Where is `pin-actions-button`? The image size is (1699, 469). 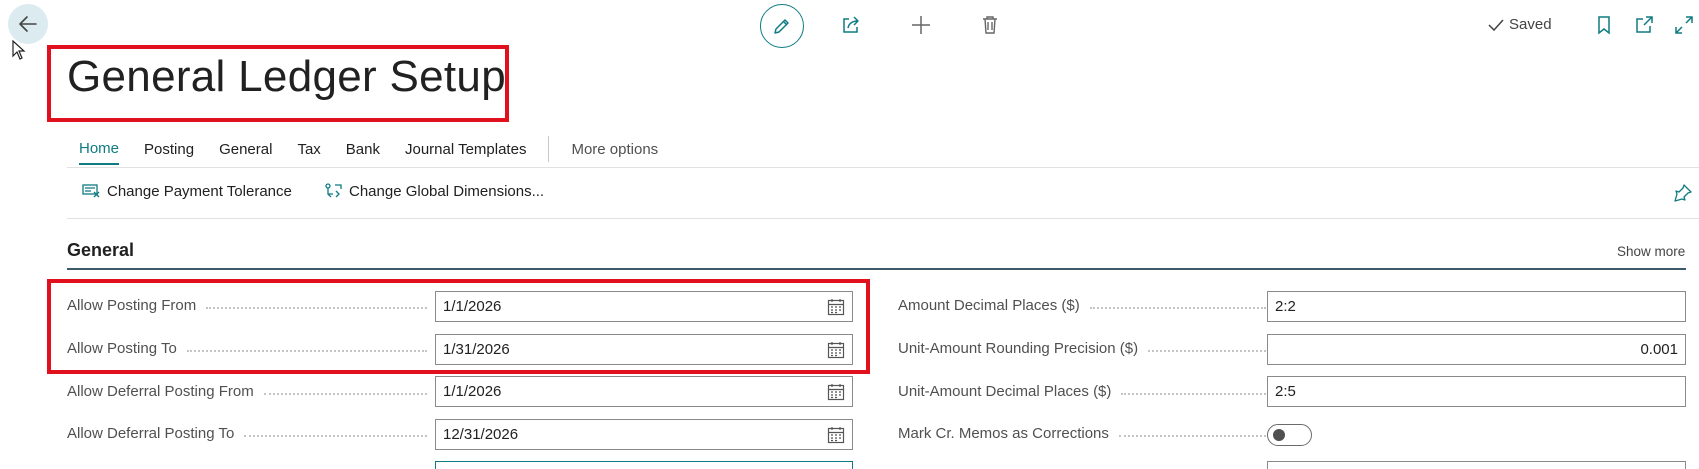 pin-actions-button is located at coordinates (1683, 195).